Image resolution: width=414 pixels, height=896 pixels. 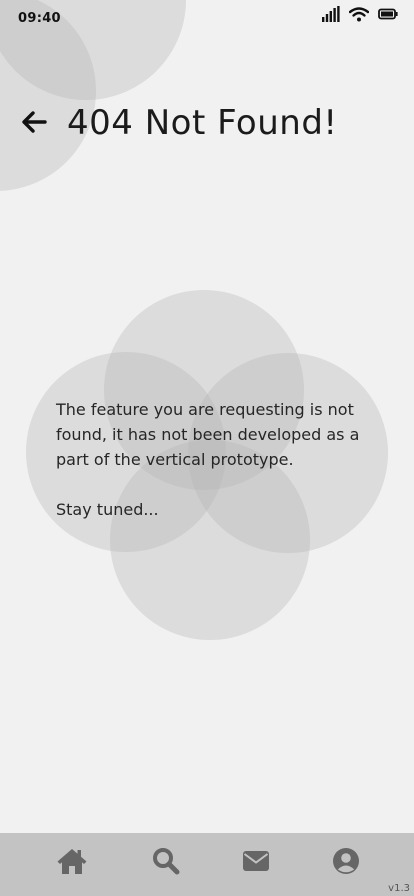 I want to click on status-icons, so click(x=360, y=14).